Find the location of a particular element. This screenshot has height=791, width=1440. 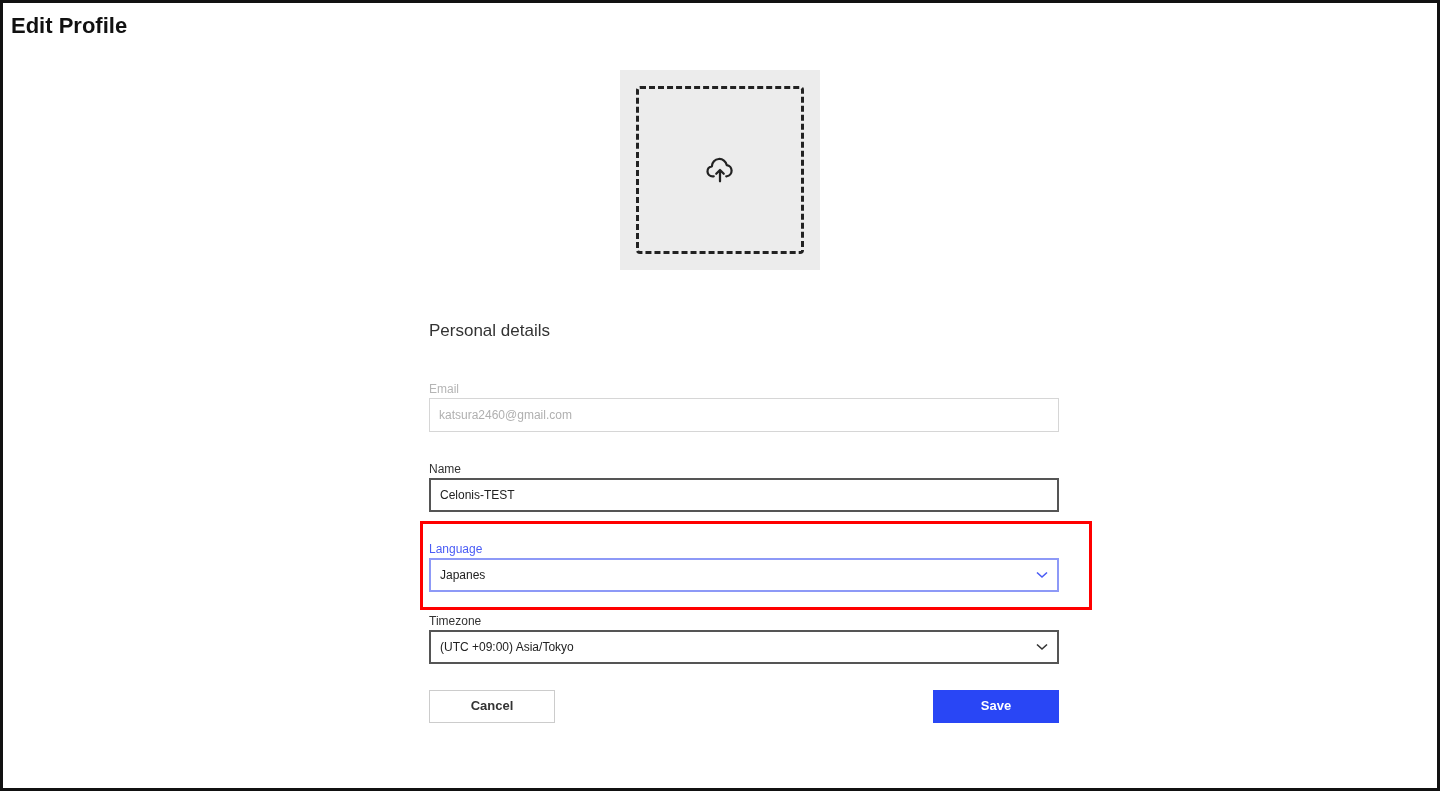

input-field: Celonis-TEST is located at coordinates (744, 494).